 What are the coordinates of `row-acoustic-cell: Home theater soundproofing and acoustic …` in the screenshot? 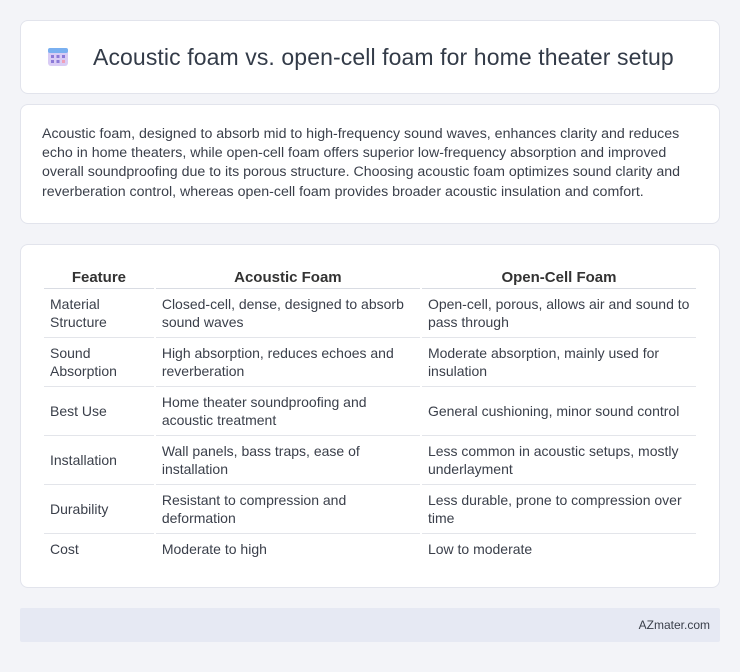 It's located at (287, 411).